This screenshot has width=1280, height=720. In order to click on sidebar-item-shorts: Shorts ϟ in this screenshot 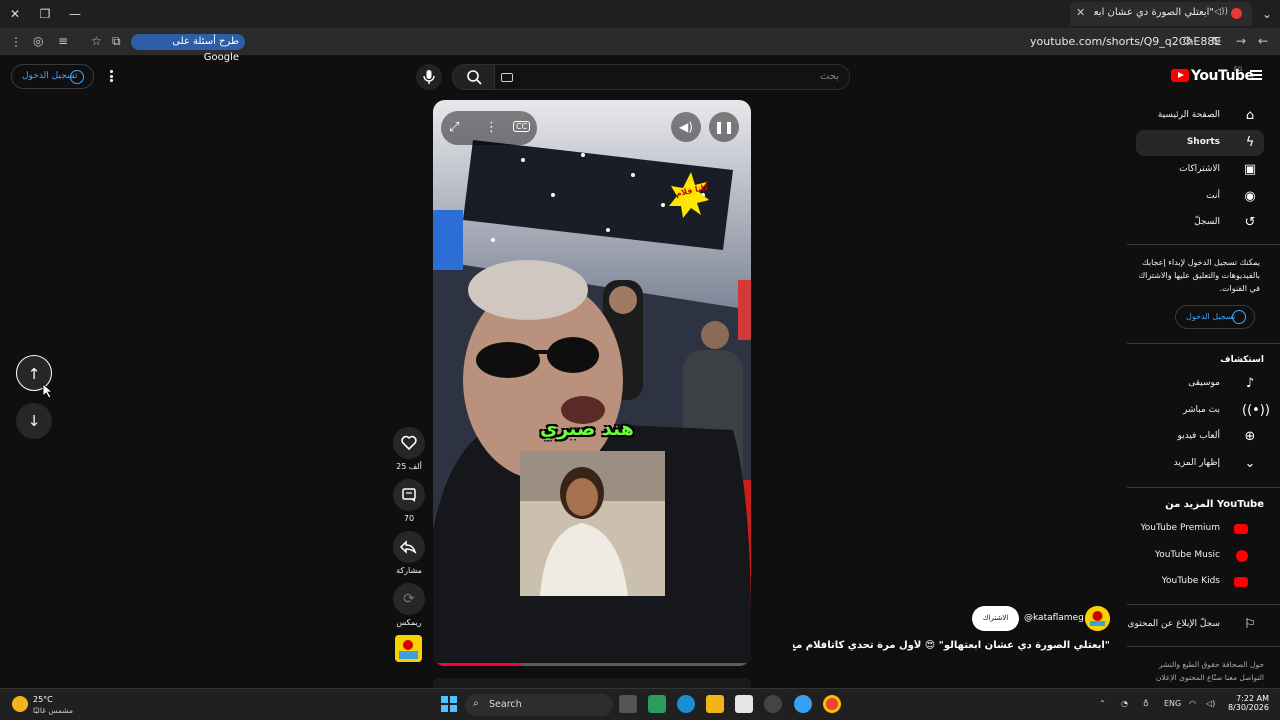, I will do `click(1200, 143)`.